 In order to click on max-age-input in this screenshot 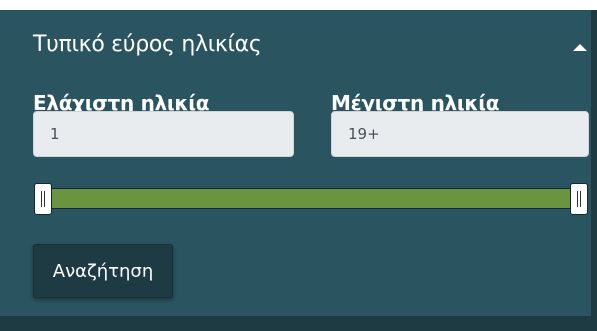, I will do `click(460, 134)`.